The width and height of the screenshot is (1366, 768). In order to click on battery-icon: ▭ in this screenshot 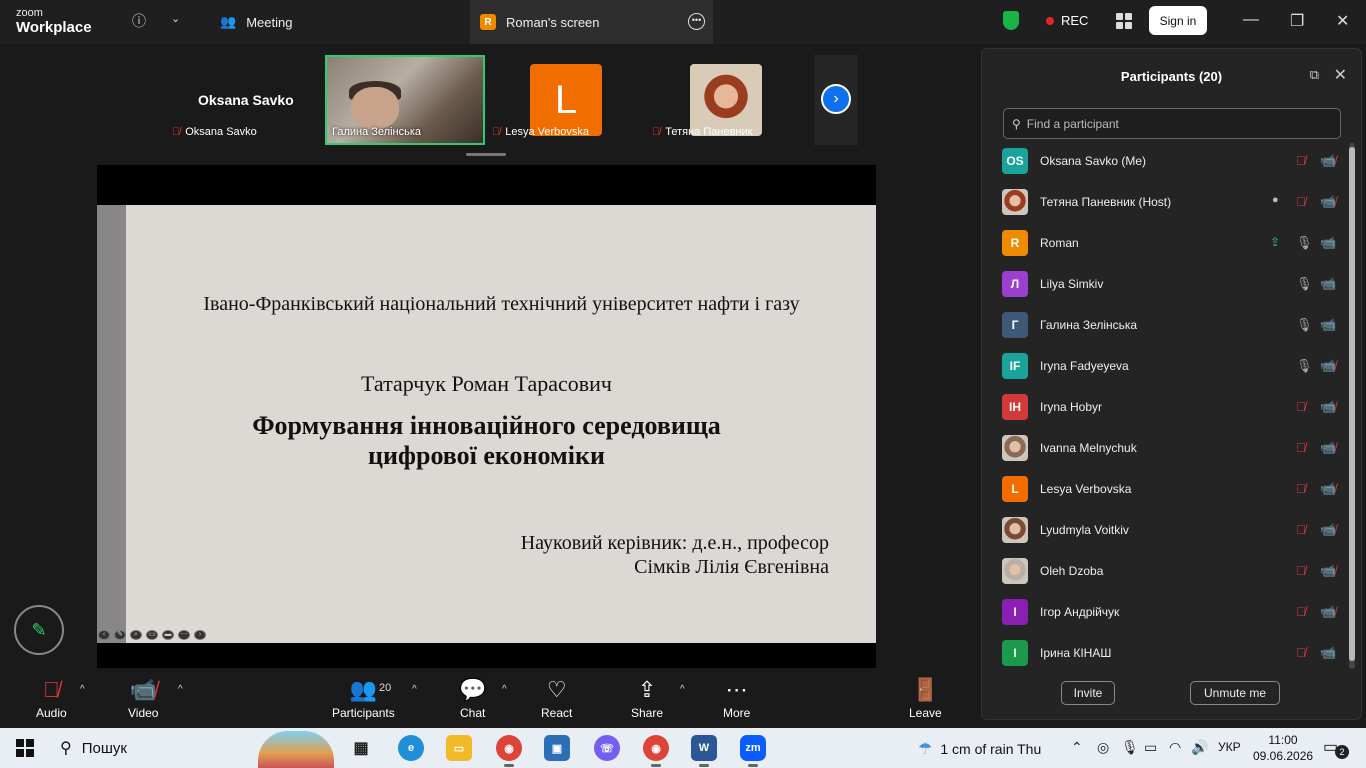, I will do `click(1150, 747)`.